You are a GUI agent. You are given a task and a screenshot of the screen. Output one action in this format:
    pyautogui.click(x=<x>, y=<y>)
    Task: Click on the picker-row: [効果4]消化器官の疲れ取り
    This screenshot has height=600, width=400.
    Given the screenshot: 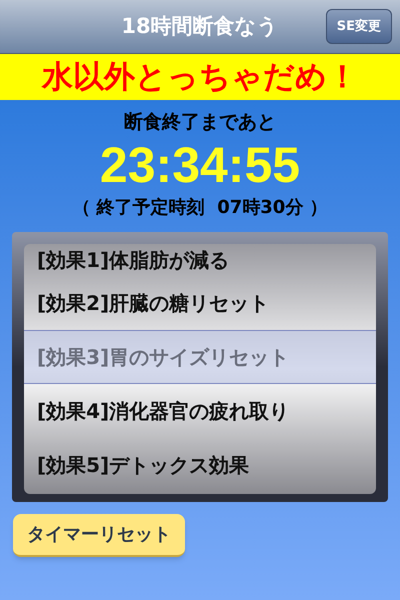 What is the action you would take?
    pyautogui.click(x=200, y=411)
    